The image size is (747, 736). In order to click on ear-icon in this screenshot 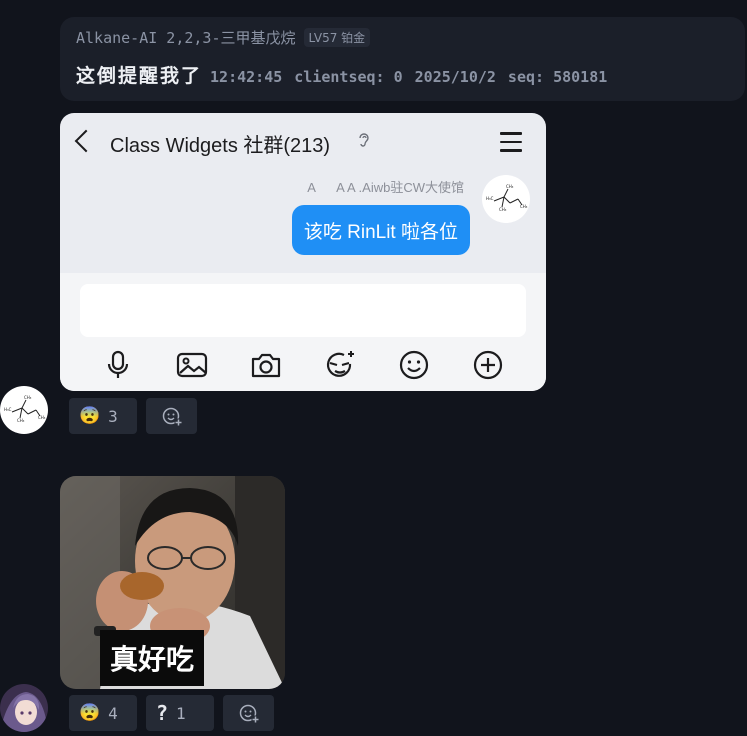, I will do `click(364, 142)`.